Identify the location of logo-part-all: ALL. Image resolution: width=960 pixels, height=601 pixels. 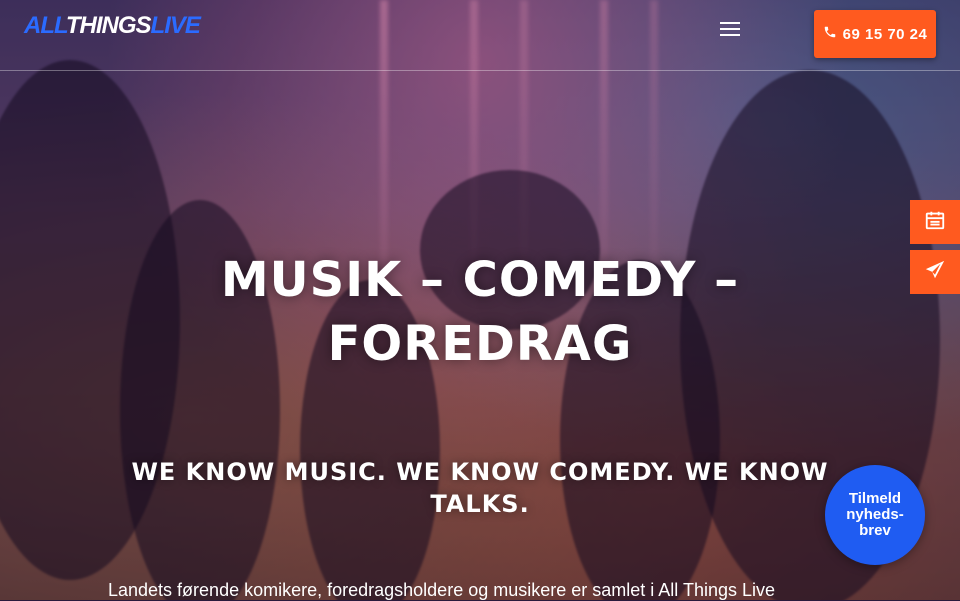
(45, 25).